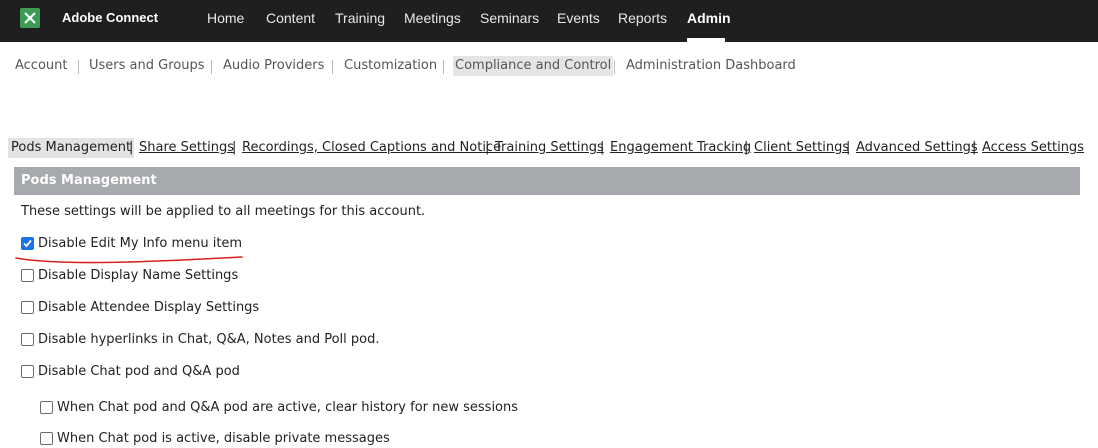 Image resolution: width=1098 pixels, height=448 pixels. Describe the element at coordinates (578, 18) in the screenshot. I see `nav-events: Events` at that location.